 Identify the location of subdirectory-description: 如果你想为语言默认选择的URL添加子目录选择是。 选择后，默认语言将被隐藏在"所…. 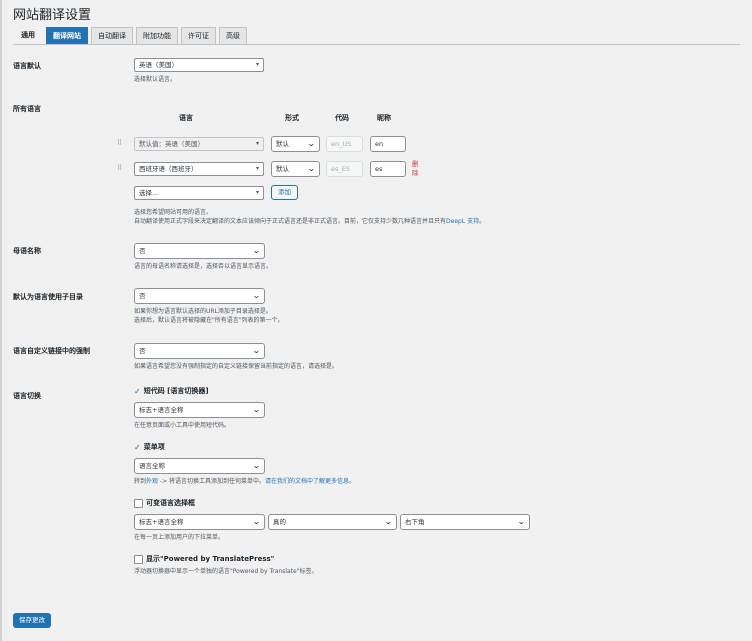
(209, 316).